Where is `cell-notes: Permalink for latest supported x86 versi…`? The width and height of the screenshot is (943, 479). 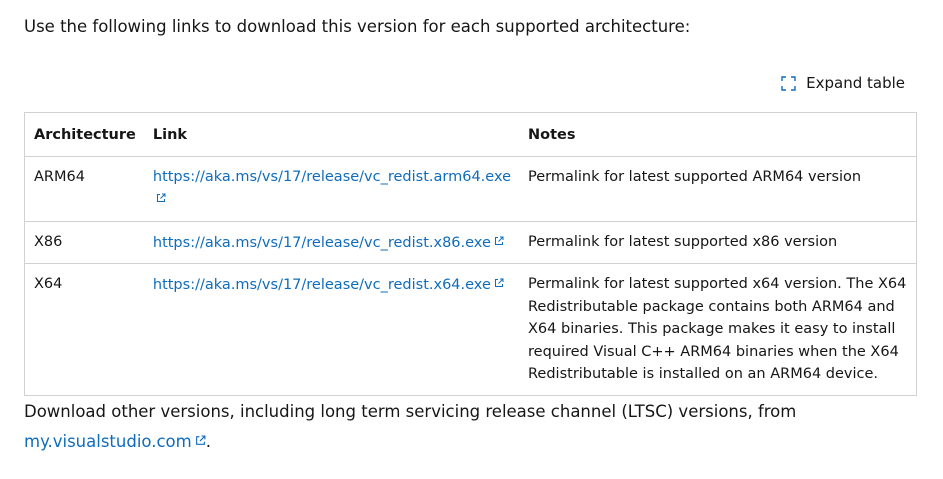 cell-notes: Permalink for latest supported x86 versi… is located at coordinates (717, 242).